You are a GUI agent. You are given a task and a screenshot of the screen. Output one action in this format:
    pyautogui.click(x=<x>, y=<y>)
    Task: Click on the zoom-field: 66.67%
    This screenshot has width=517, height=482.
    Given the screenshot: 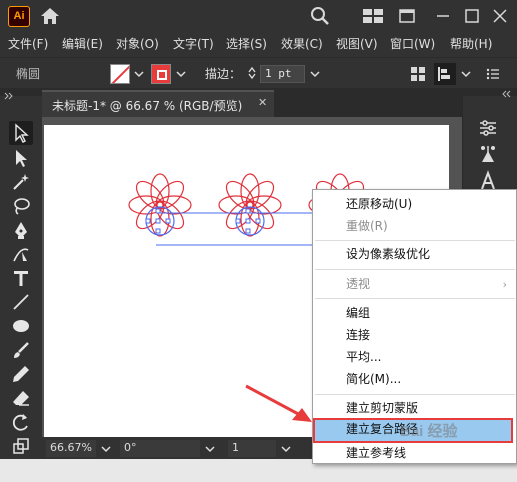 What is the action you would take?
    pyautogui.click(x=71, y=448)
    